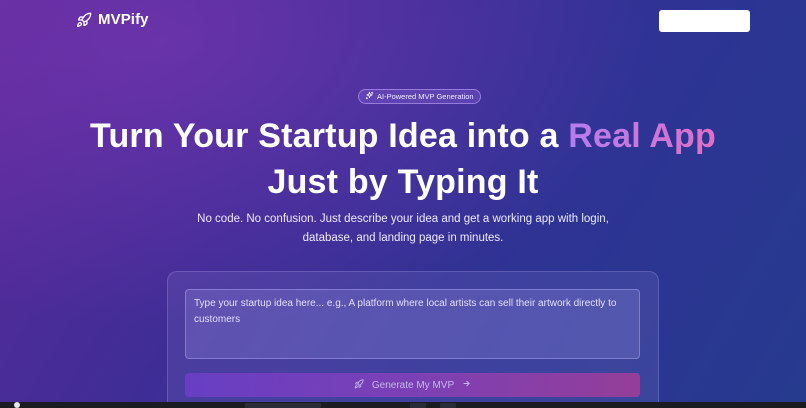 This screenshot has height=408, width=806. Describe the element at coordinates (704, 21) in the screenshot. I see `nav-cta-button` at that location.